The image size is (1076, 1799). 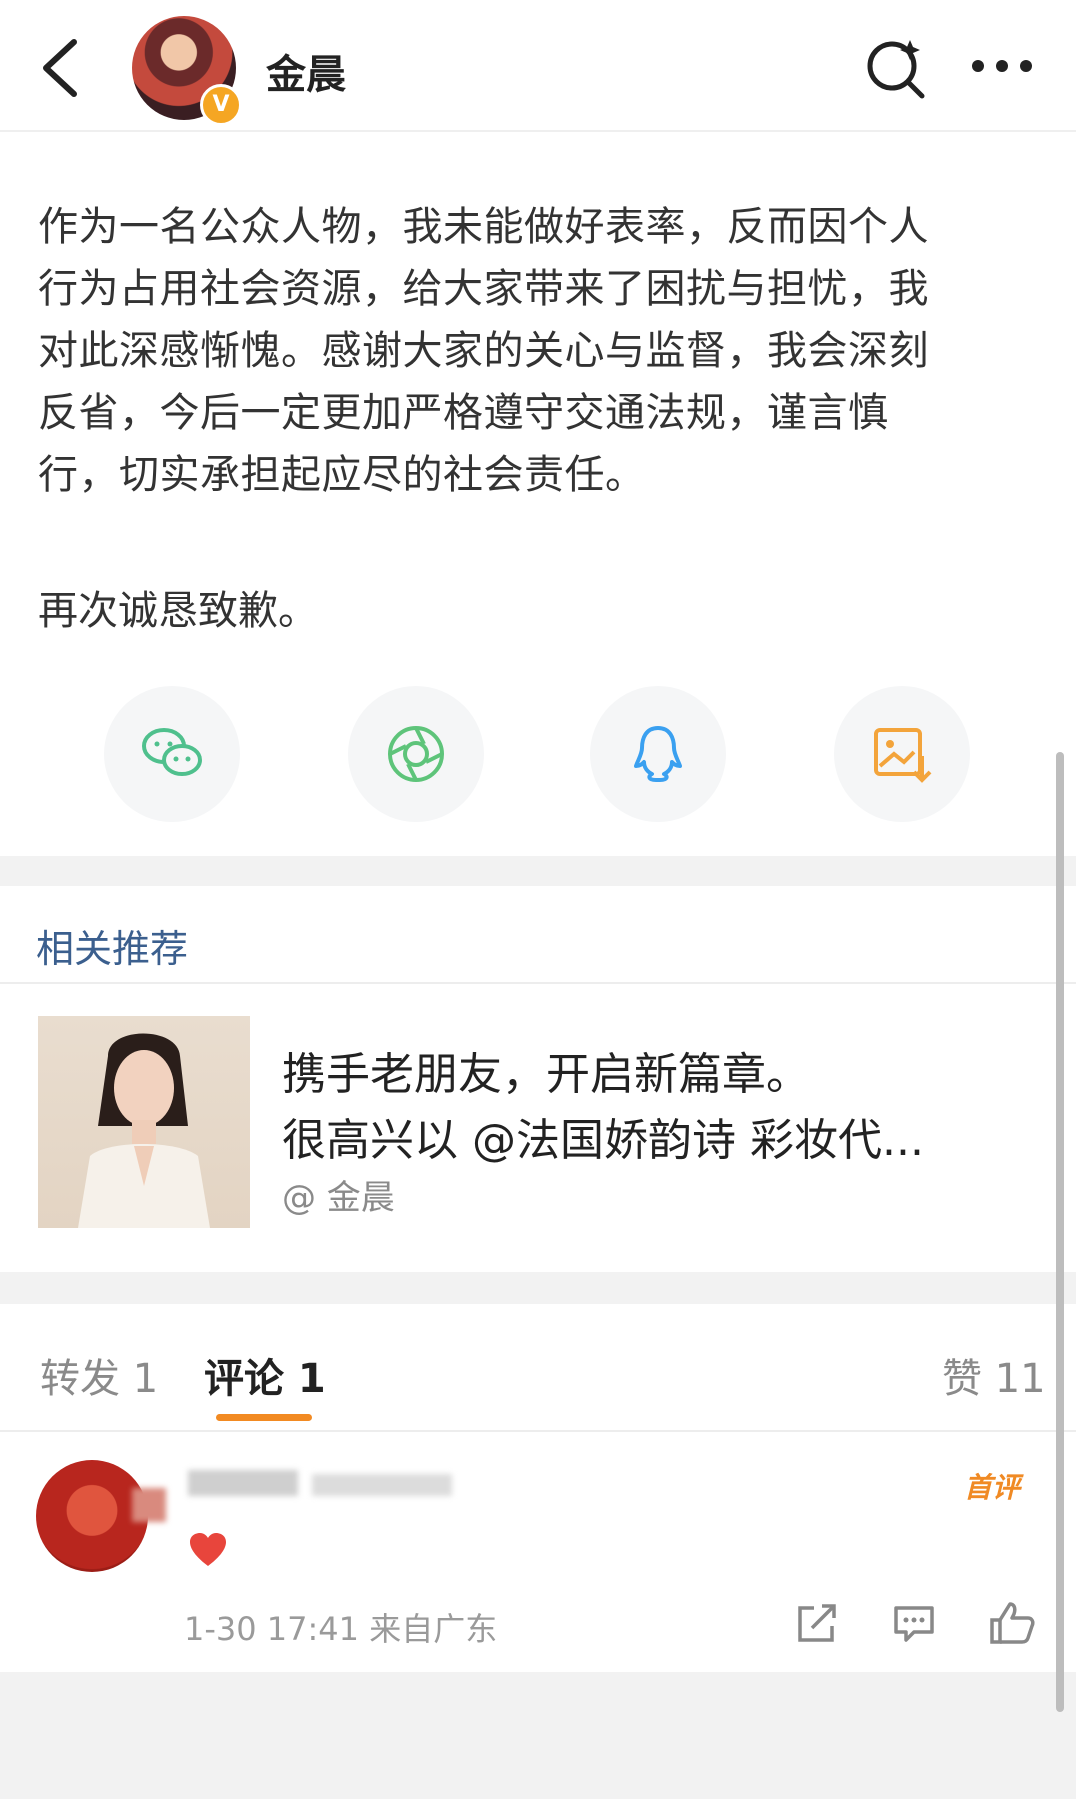 What do you see at coordinates (341, 1629) in the screenshot?
I see `comment-meta: 1-30 17:41 来自广东` at bounding box center [341, 1629].